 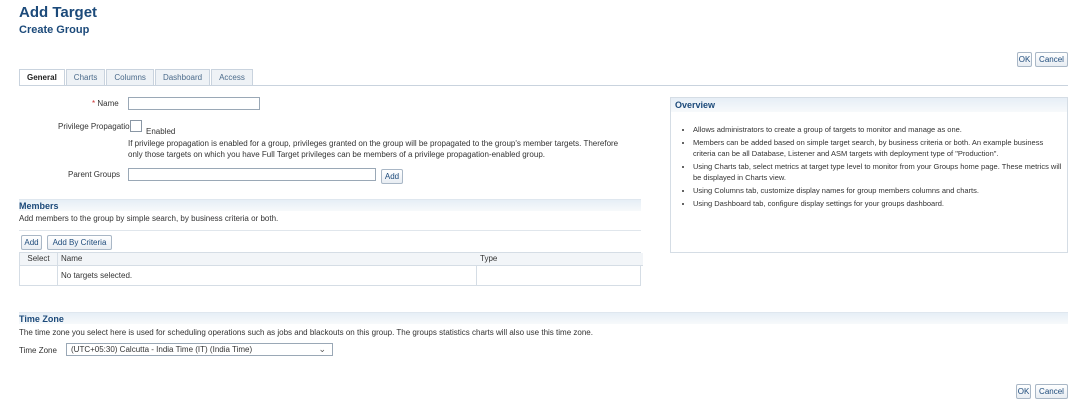 I want to click on parent-groups-input, so click(x=252, y=174).